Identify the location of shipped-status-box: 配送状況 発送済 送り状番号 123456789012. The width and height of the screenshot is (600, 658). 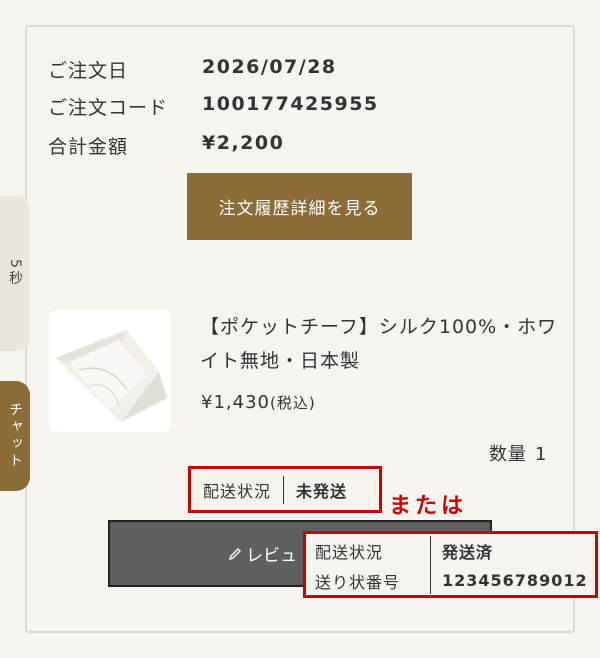
(450, 564).